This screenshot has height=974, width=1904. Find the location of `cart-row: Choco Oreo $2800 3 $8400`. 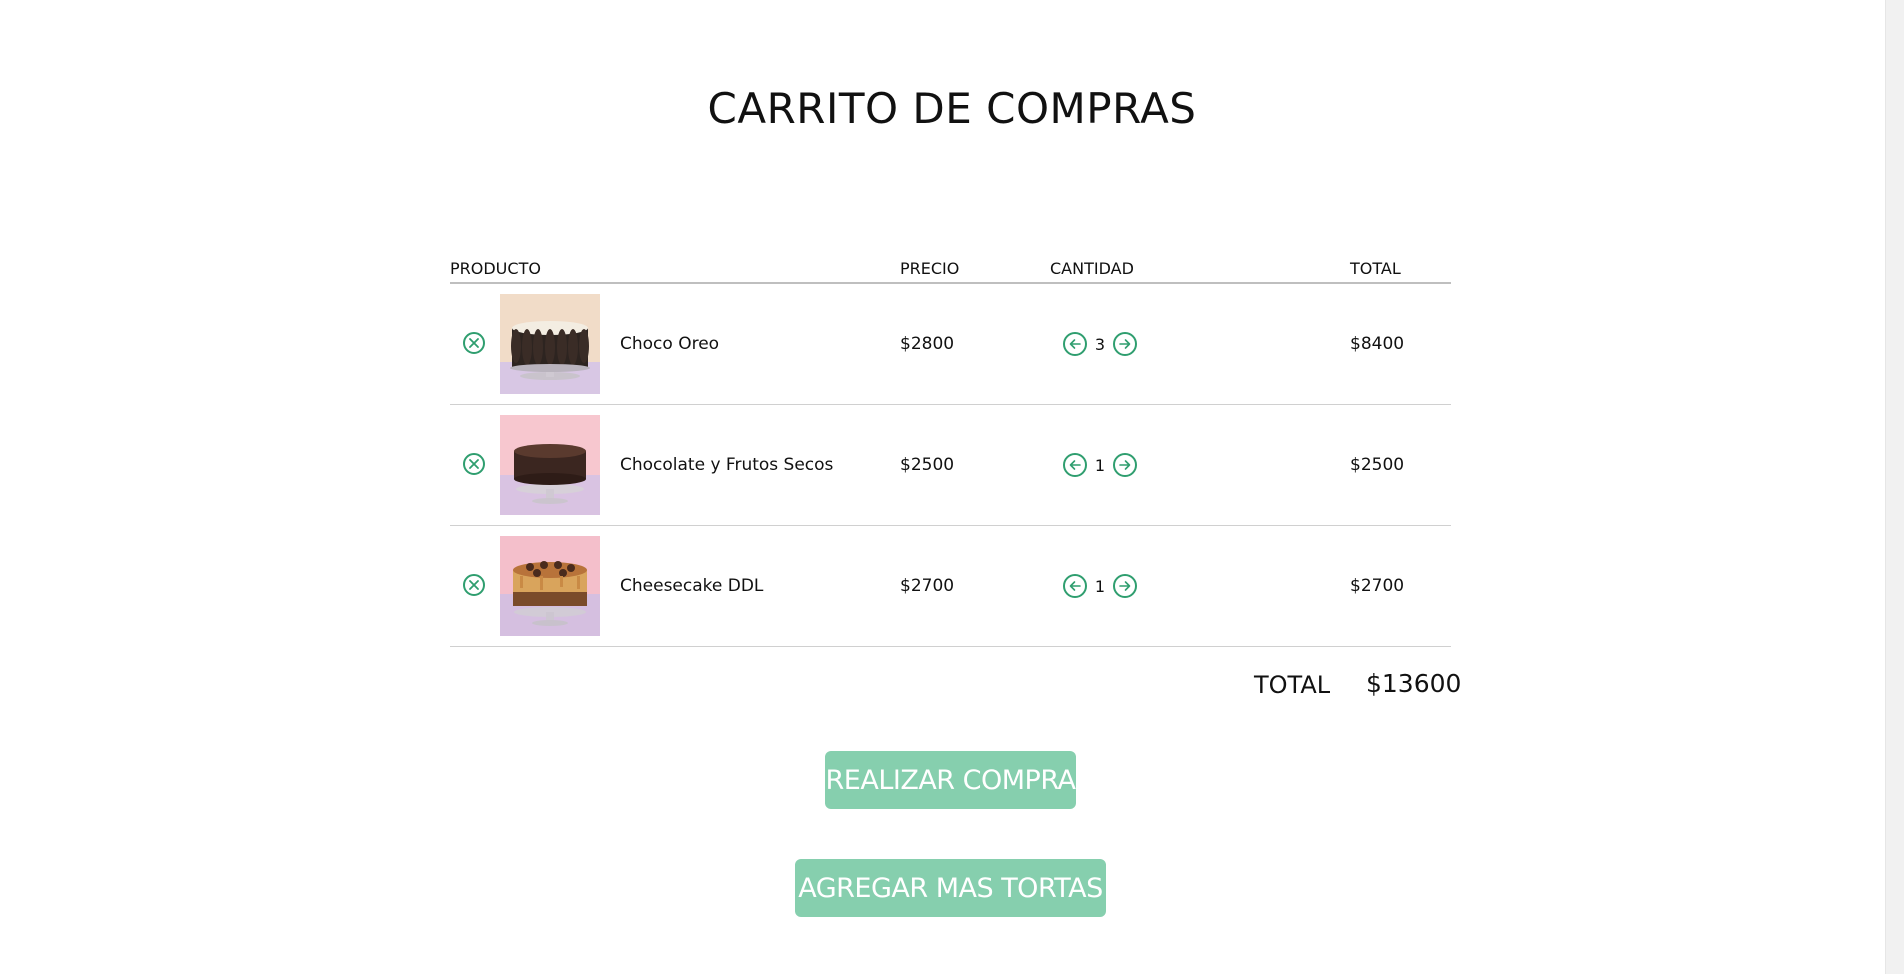

cart-row: Choco Oreo $2800 3 $8400 is located at coordinates (950, 344).